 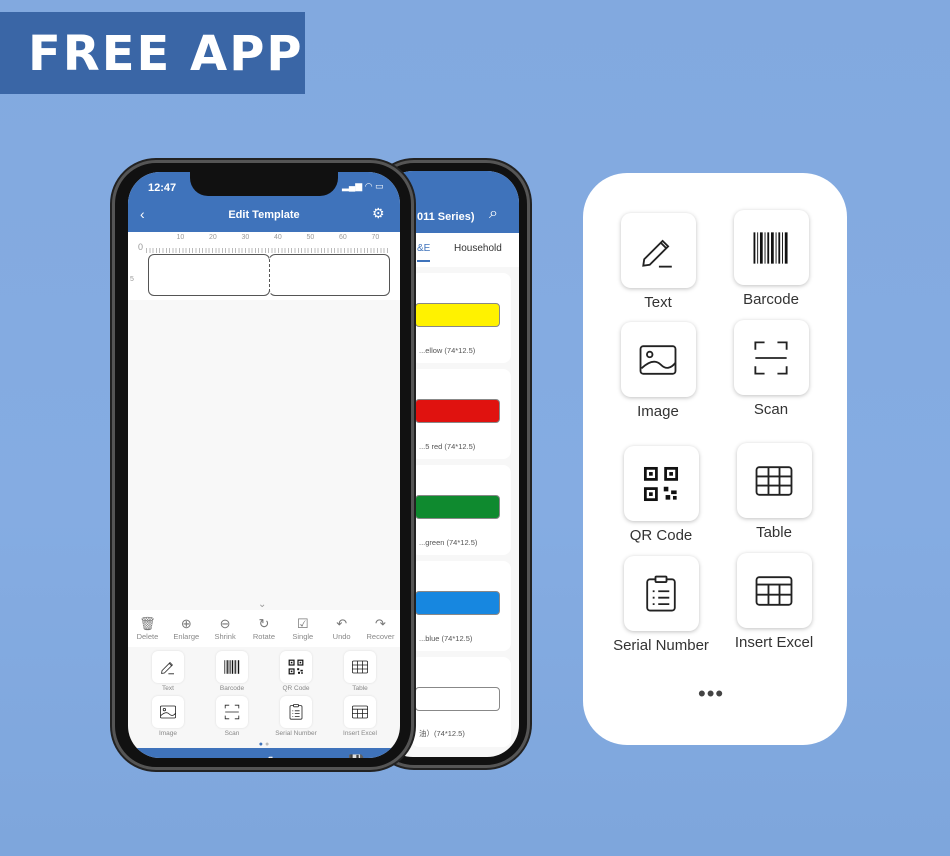 I want to click on ruler-tick: 40, so click(x=278, y=237).